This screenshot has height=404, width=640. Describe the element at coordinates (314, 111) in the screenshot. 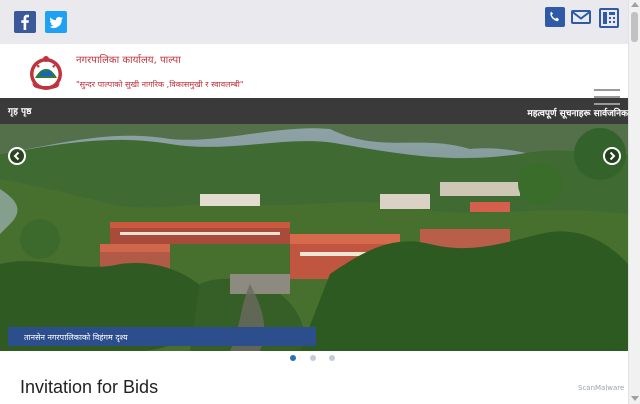

I see `main-nav: गृह पृष्ठ महत्वपूर्ण सूचनाहरू सार्वजनिक` at that location.